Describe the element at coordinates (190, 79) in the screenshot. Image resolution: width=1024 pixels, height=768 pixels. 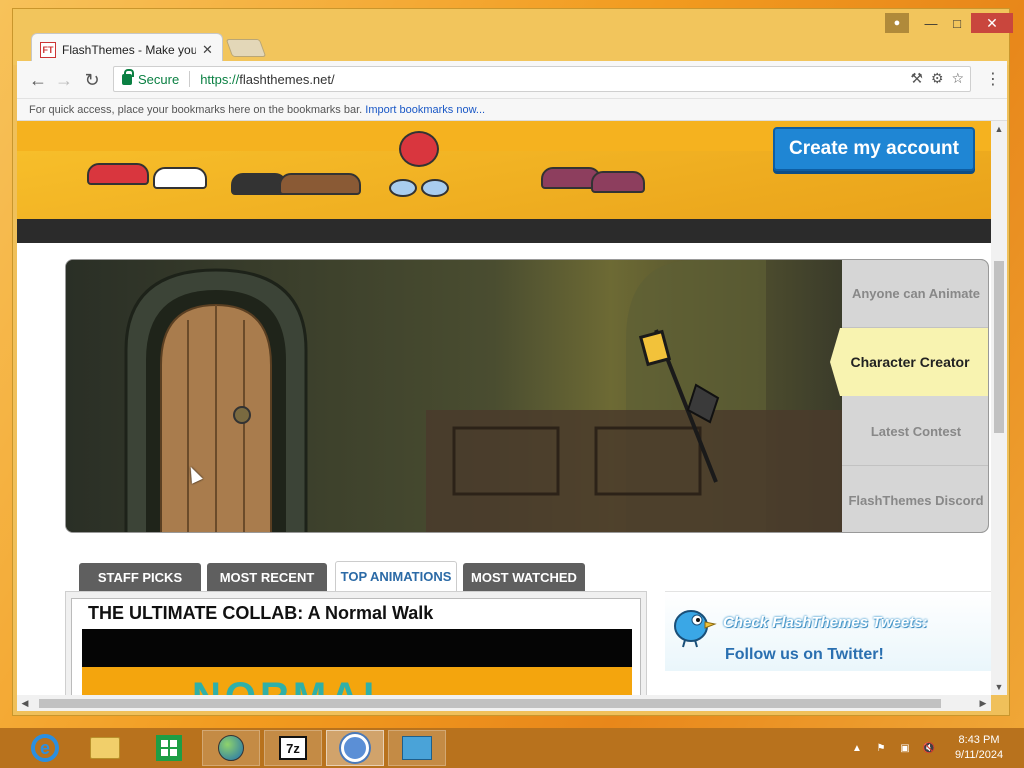
I see `divider` at that location.